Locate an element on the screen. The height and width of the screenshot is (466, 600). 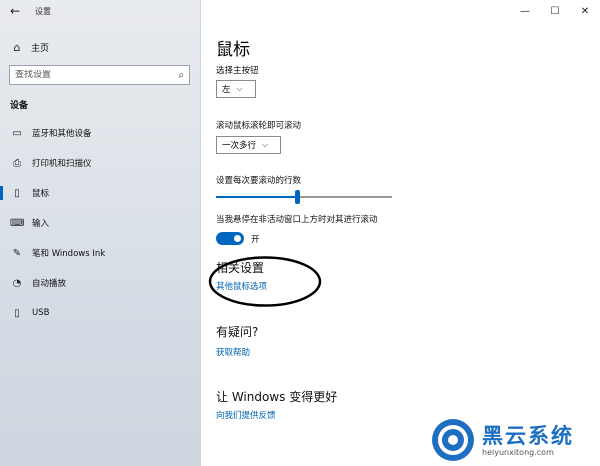
minimize-button: — is located at coordinates (525, 11).